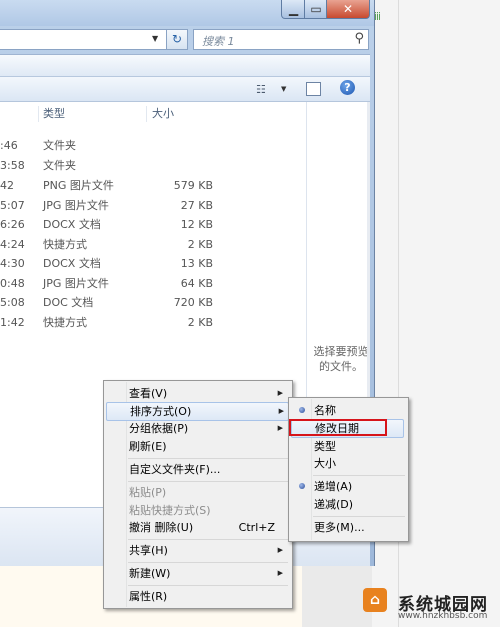 The height and width of the screenshot is (627, 500). What do you see at coordinates (153, 322) in the screenshot?
I see `table-row: 1:42 快捷方式 2 KB` at bounding box center [153, 322].